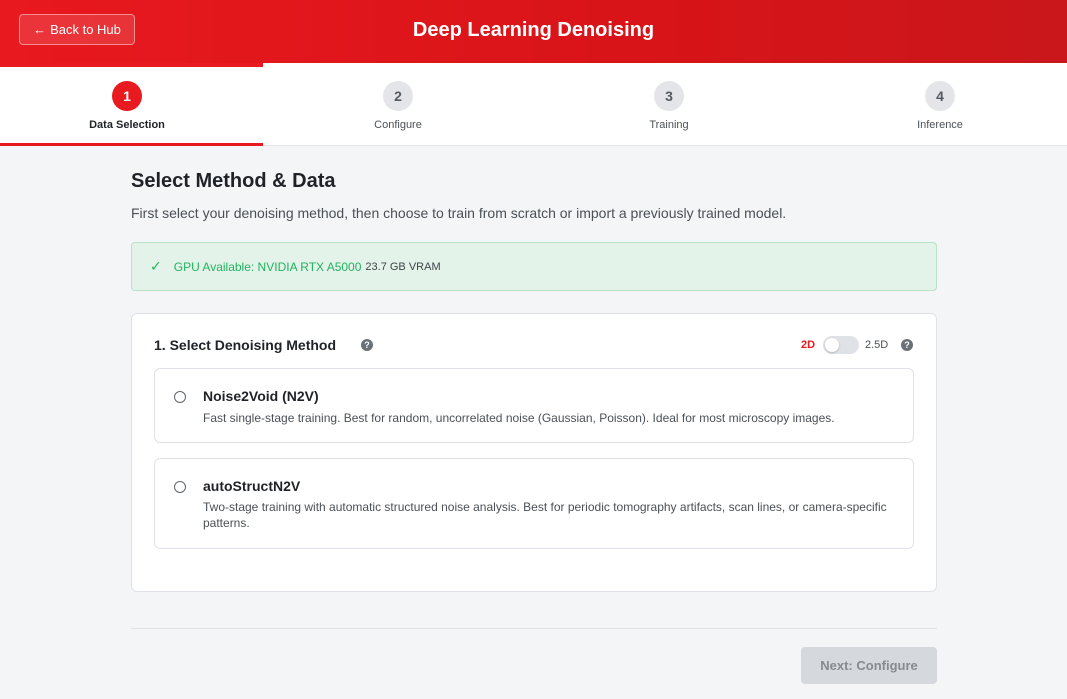 Image resolution: width=1067 pixels, height=699 pixels. I want to click on step-training: 3 Training, so click(669, 104).